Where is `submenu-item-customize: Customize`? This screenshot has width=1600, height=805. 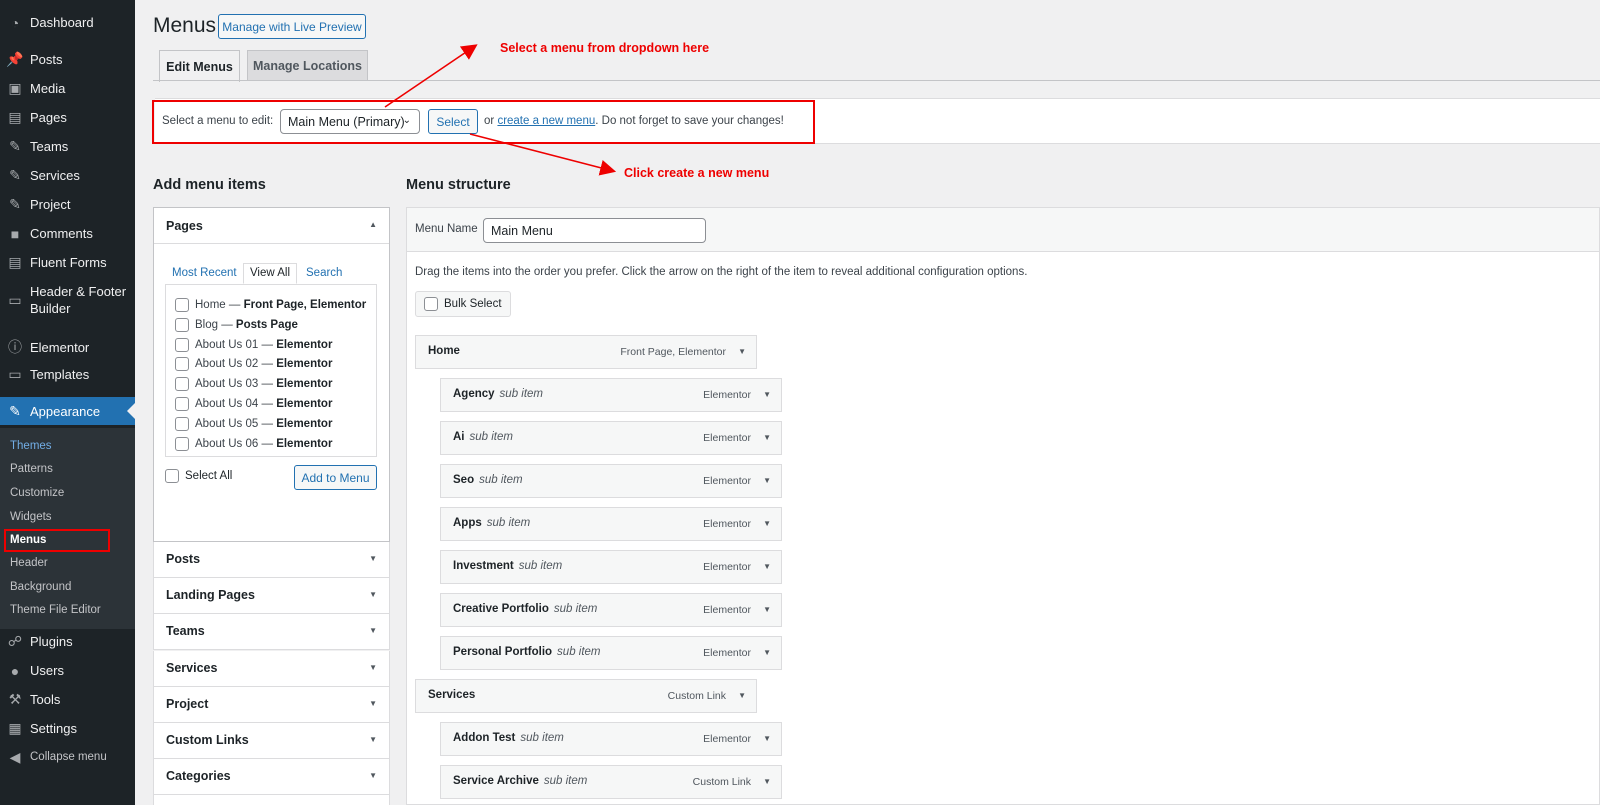 submenu-item-customize: Customize is located at coordinates (37, 493).